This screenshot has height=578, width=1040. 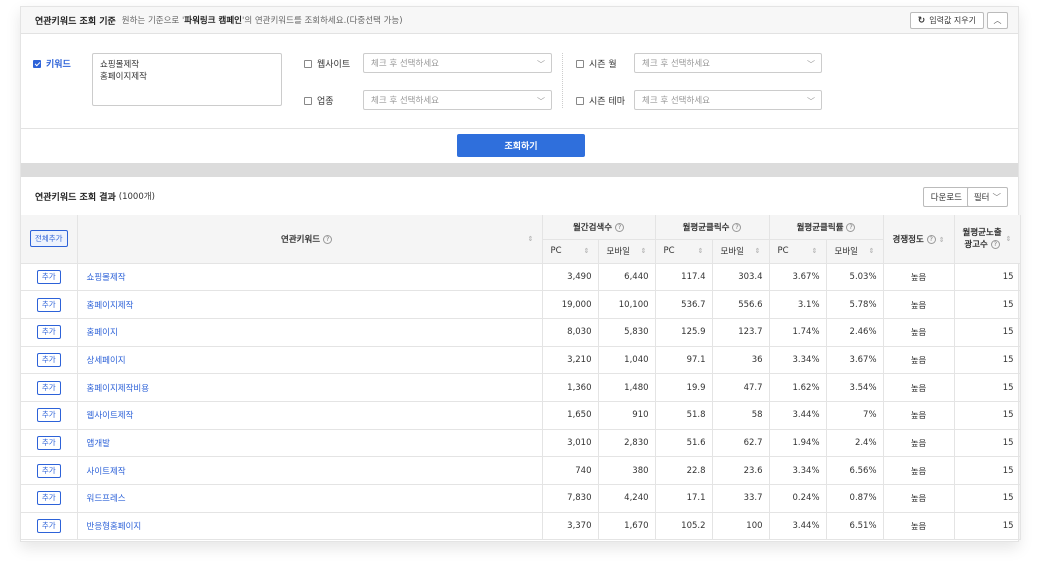 I want to click on search-pc-cell: 3,010, so click(x=570, y=443).